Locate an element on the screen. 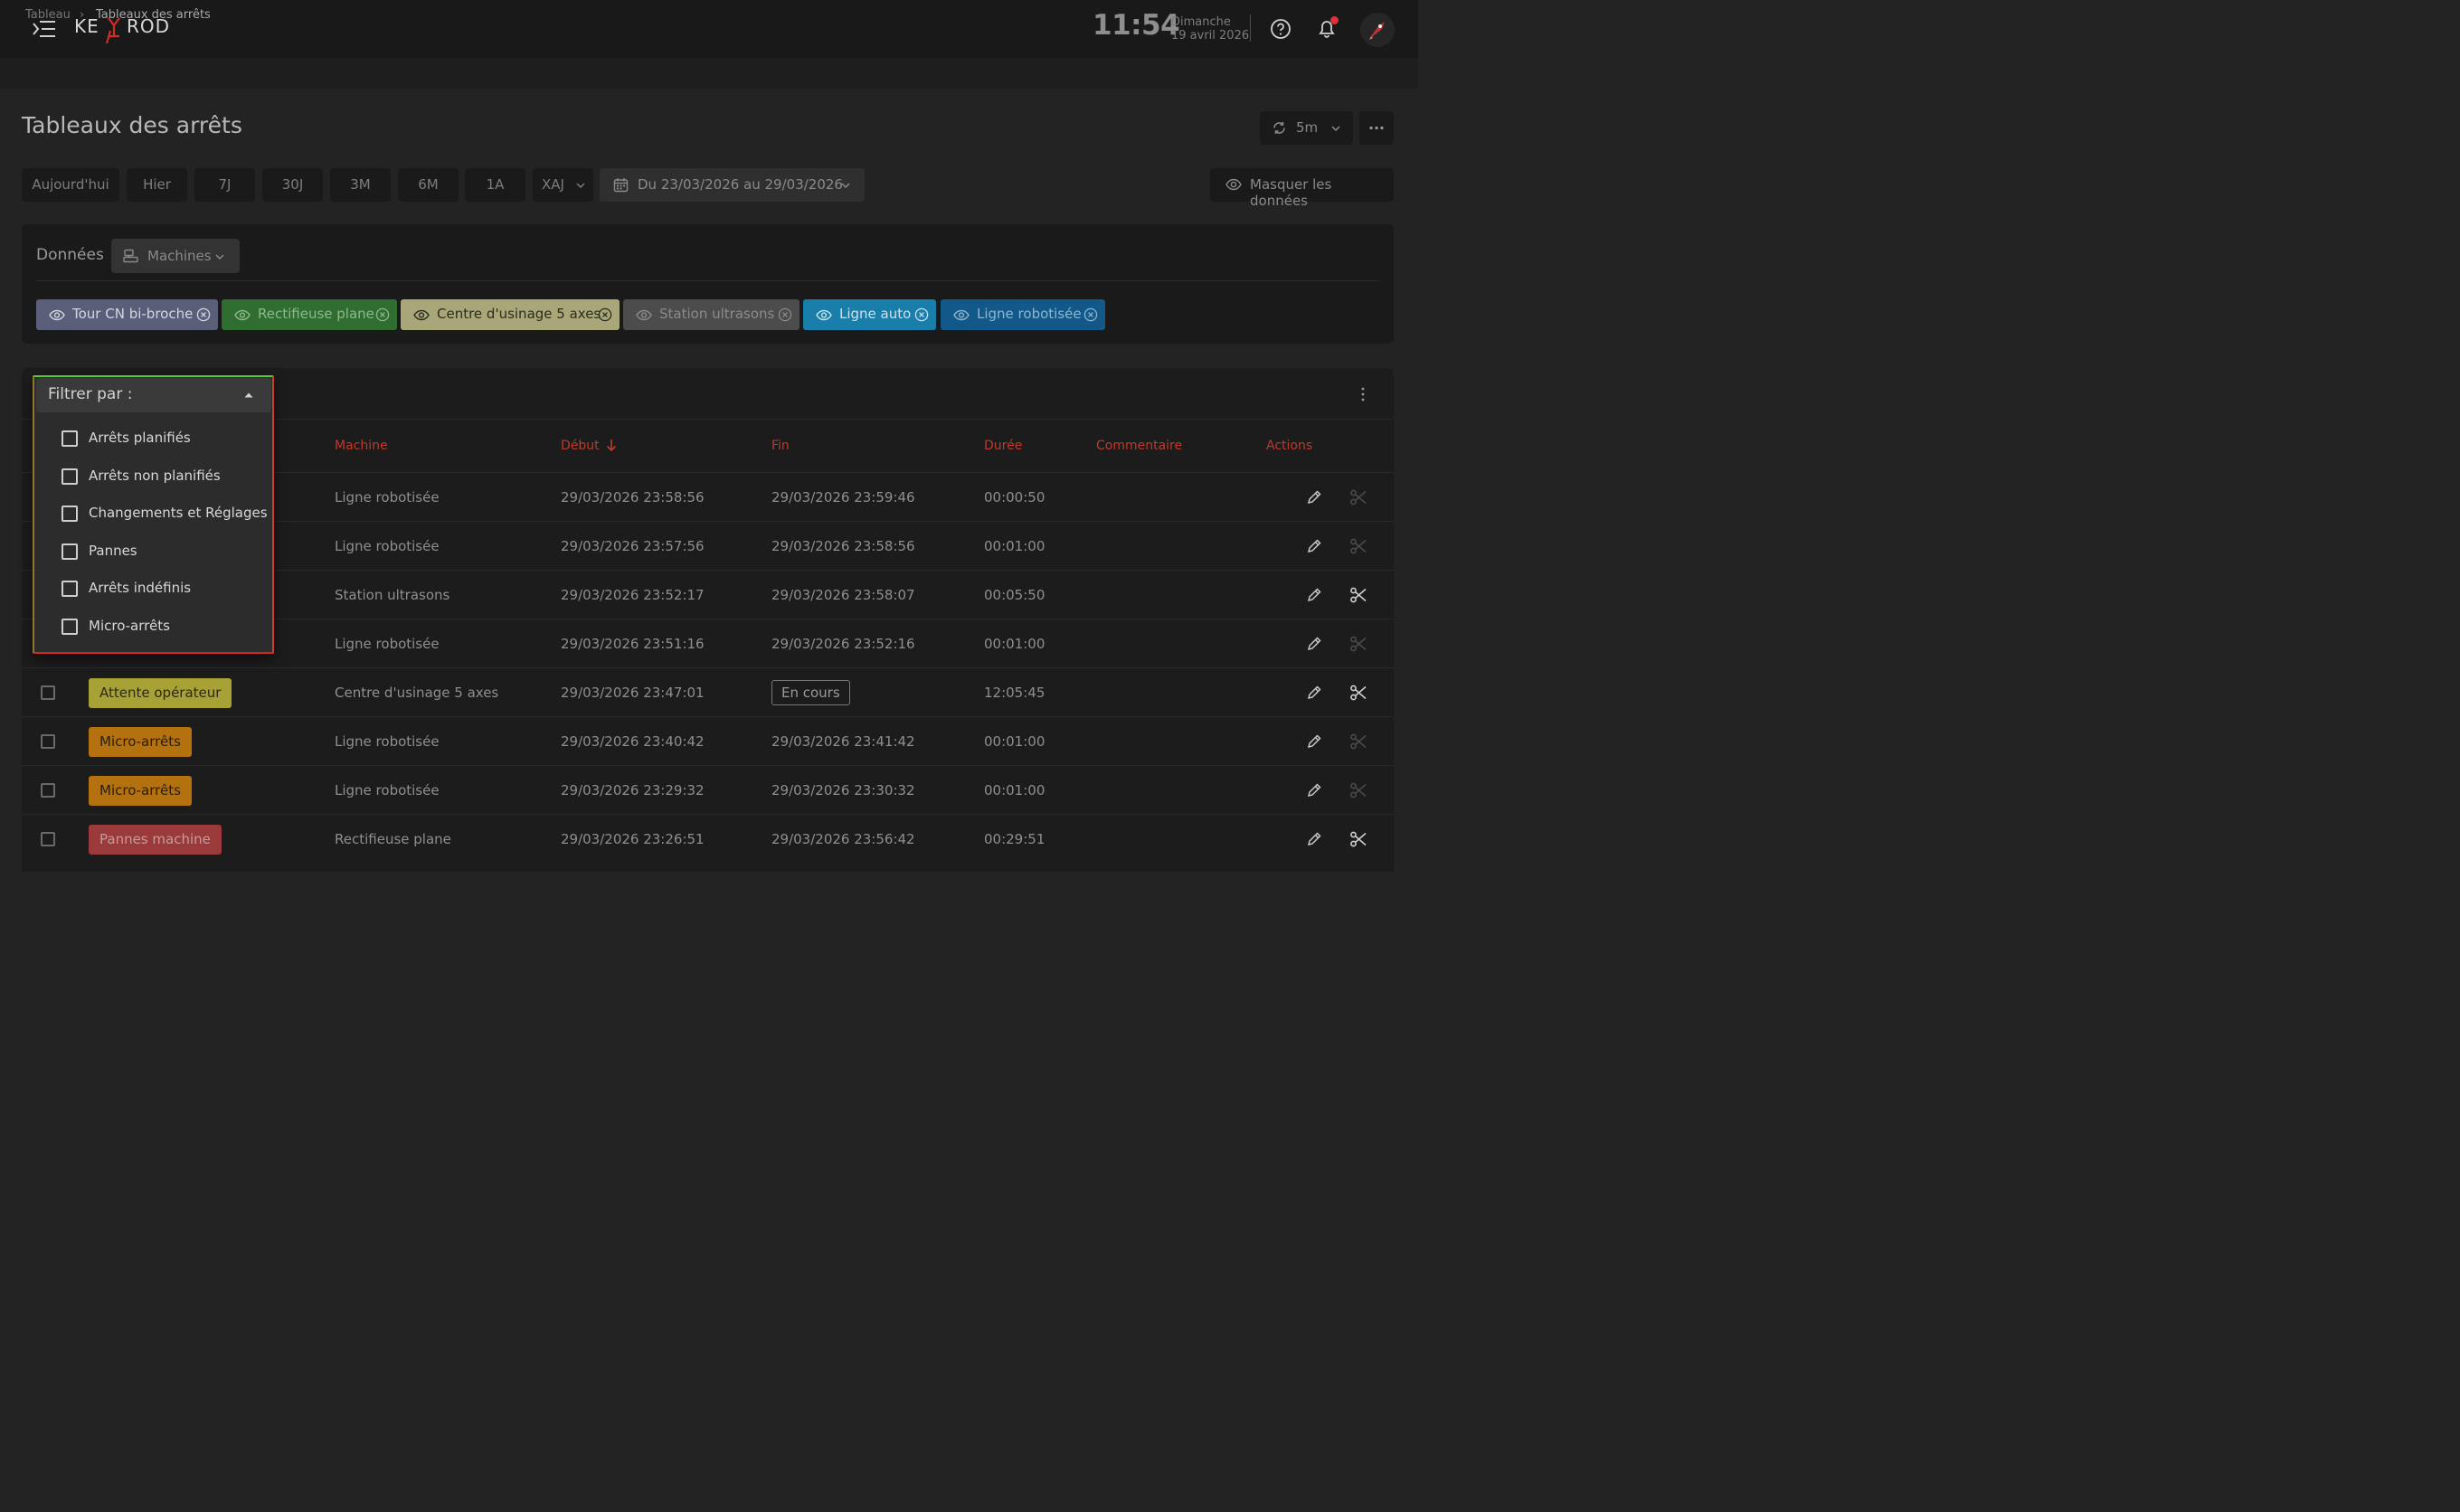 The image size is (2460, 1512). column-header-end: Fin is located at coordinates (780, 446).